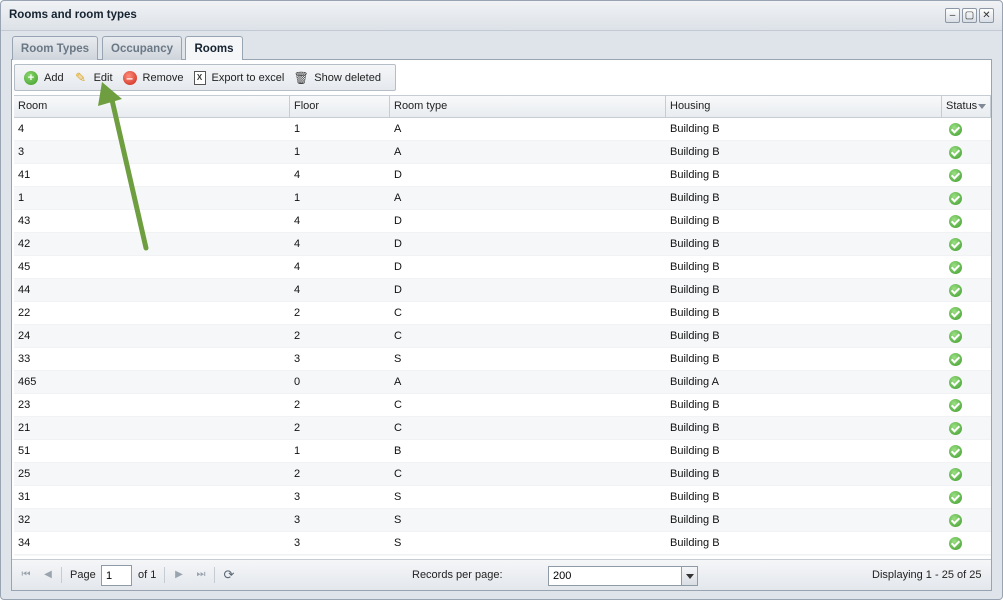  What do you see at coordinates (301, 77) in the screenshot?
I see `trash-icon: 🗑` at bounding box center [301, 77].